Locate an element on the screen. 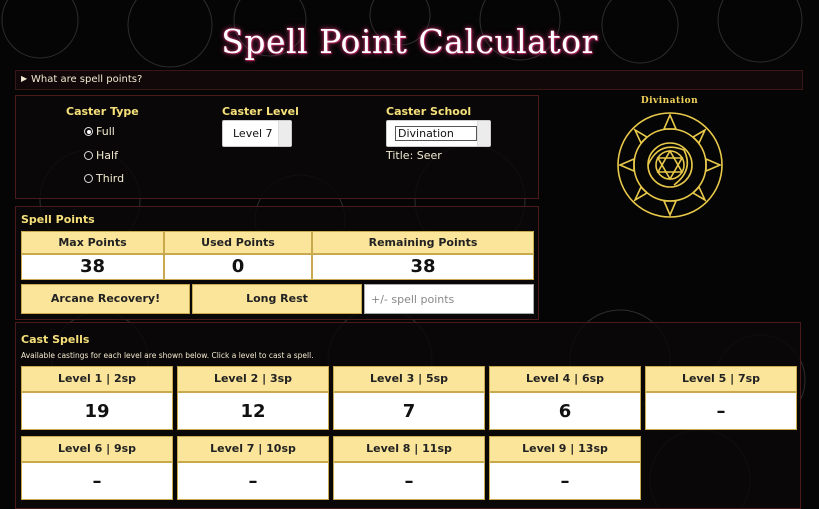 The height and width of the screenshot is (509, 819). spell-level-header: Level 1 | 2sp is located at coordinates (97, 379).